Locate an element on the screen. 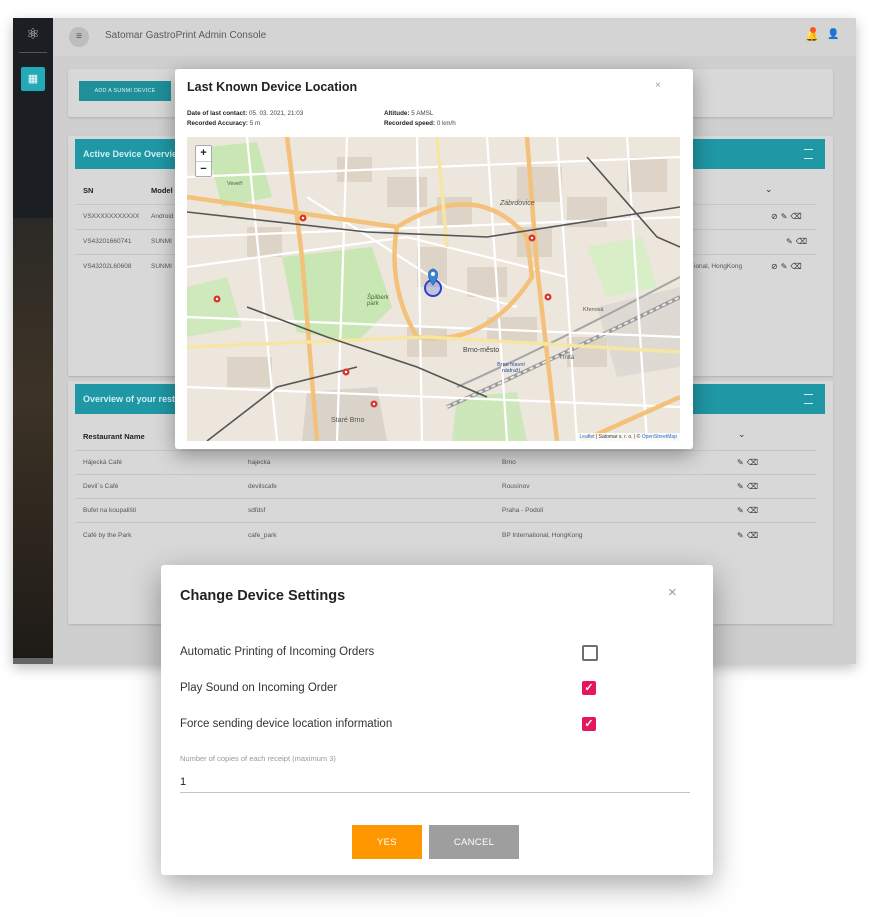 This screenshot has width=871, height=917. restaurant-name: Devil´s Café is located at coordinates (101, 486).